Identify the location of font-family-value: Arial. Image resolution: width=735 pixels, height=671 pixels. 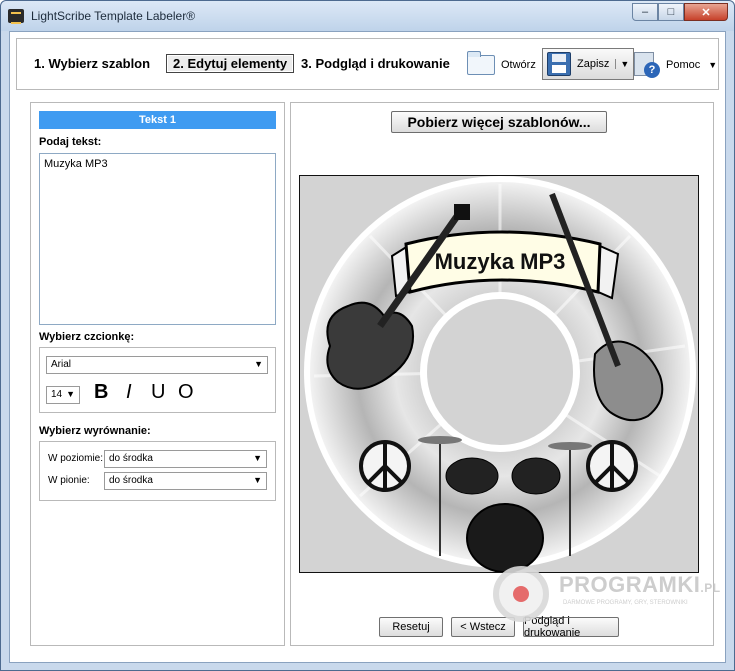
(61, 364).